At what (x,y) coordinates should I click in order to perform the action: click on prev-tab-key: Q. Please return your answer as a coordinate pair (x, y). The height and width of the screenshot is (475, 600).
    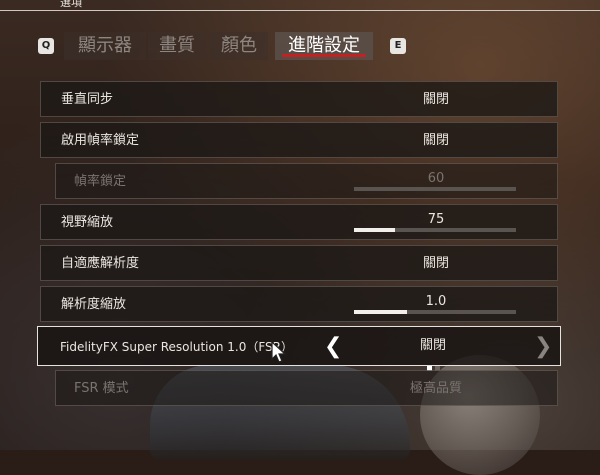
    Looking at the image, I should click on (46, 46).